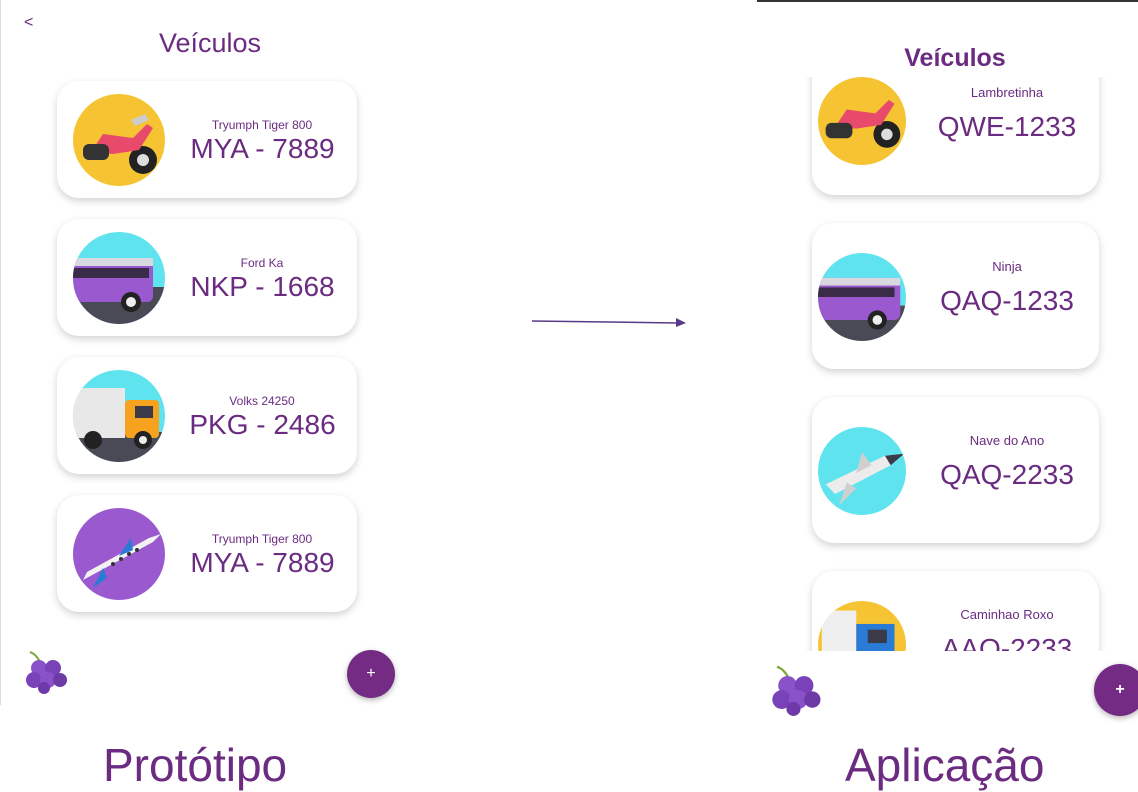 The height and width of the screenshot is (792, 1138). What do you see at coordinates (28, 23) in the screenshot?
I see `back-button: <` at bounding box center [28, 23].